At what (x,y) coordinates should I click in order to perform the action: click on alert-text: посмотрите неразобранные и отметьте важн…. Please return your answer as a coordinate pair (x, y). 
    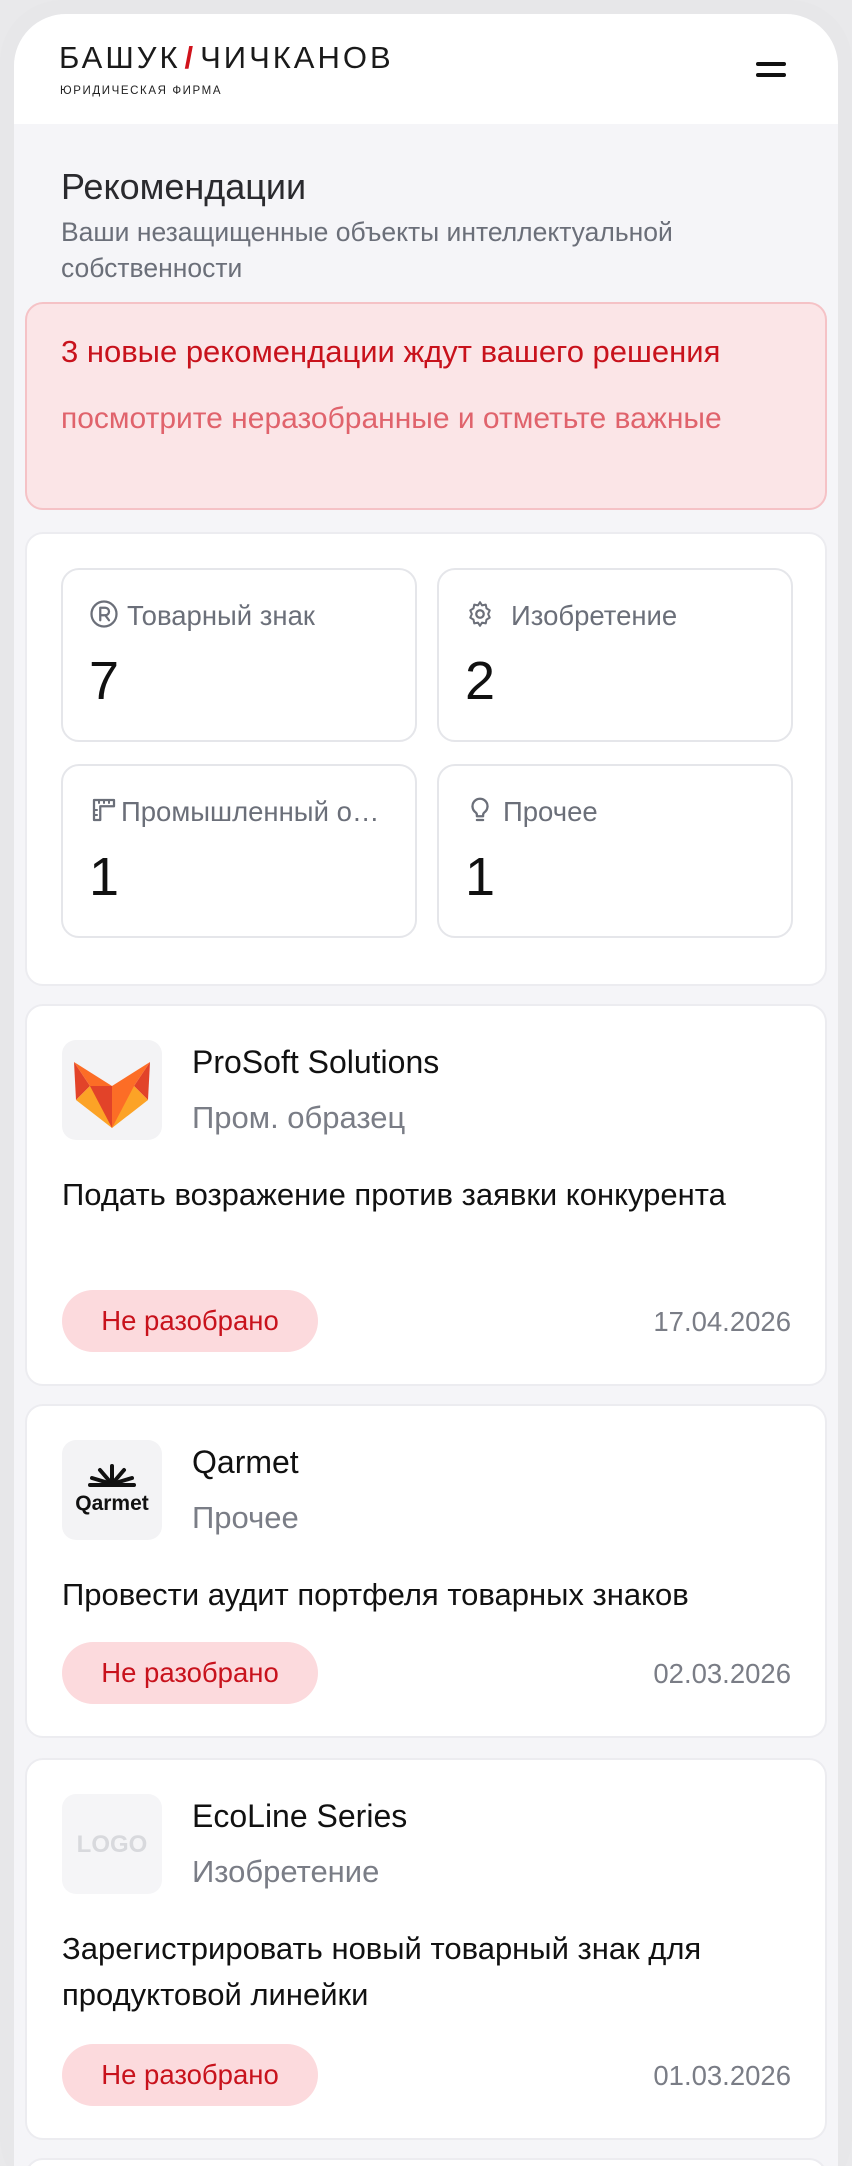
    Looking at the image, I should click on (391, 418).